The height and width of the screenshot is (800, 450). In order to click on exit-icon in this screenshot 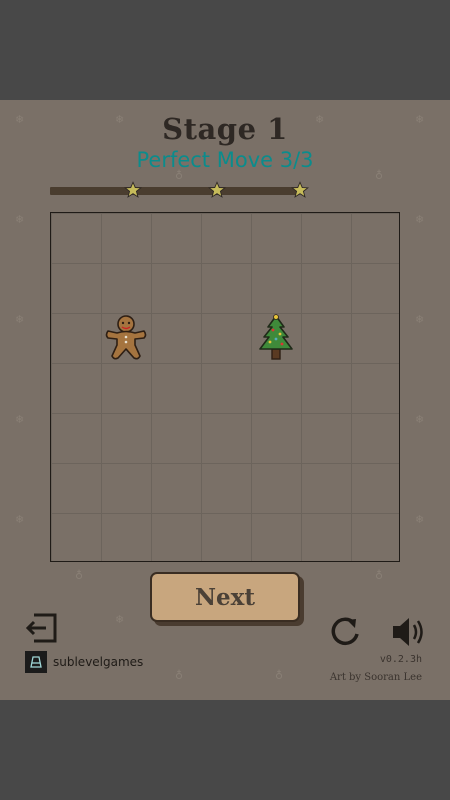, I will do `click(41, 628)`.